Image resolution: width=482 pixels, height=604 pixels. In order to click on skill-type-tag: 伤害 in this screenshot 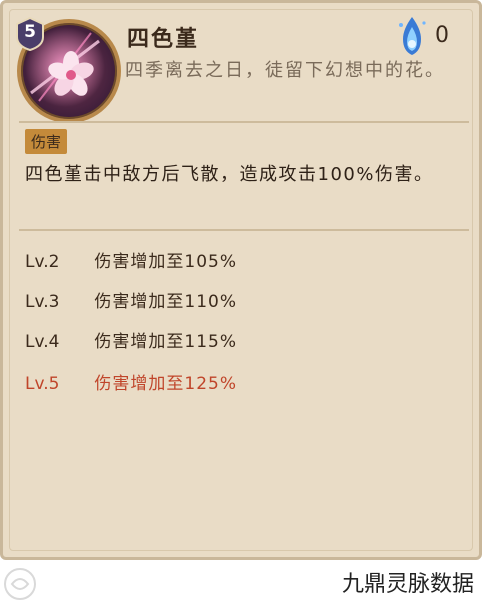, I will do `click(46, 141)`.